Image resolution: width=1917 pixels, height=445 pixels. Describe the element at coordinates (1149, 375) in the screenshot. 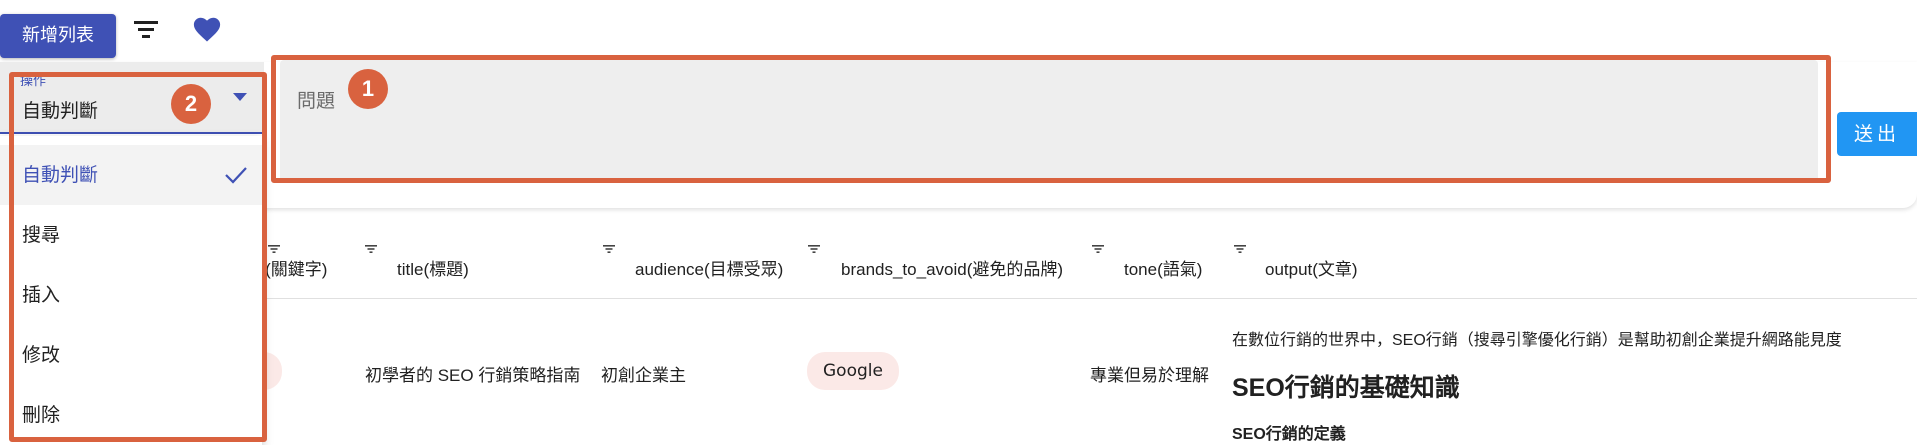

I see `cell-tone: 專業但易於理解` at that location.